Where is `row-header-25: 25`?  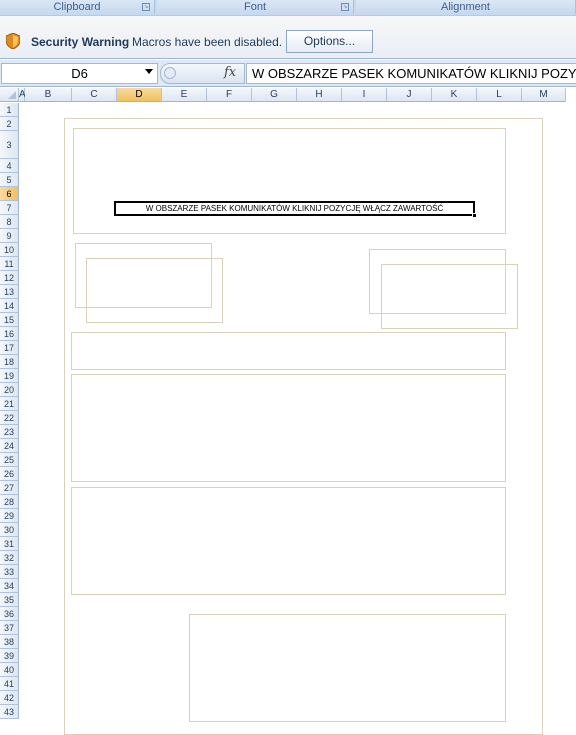 row-header-25: 25 is located at coordinates (9, 460).